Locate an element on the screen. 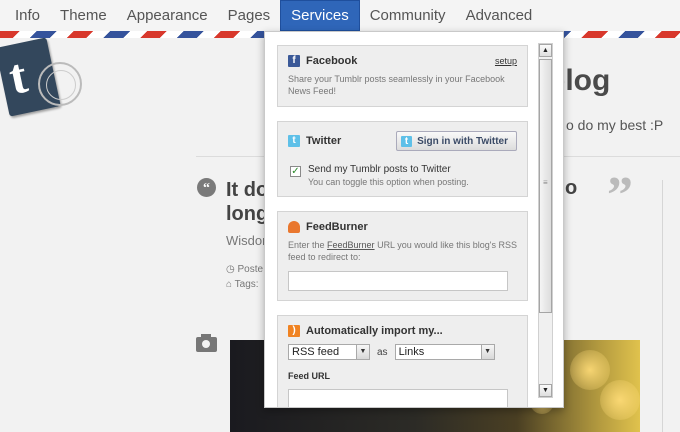 This screenshot has width=680, height=432. sign-in-with-twitter-label: Sign in with Twitter is located at coordinates (462, 141).